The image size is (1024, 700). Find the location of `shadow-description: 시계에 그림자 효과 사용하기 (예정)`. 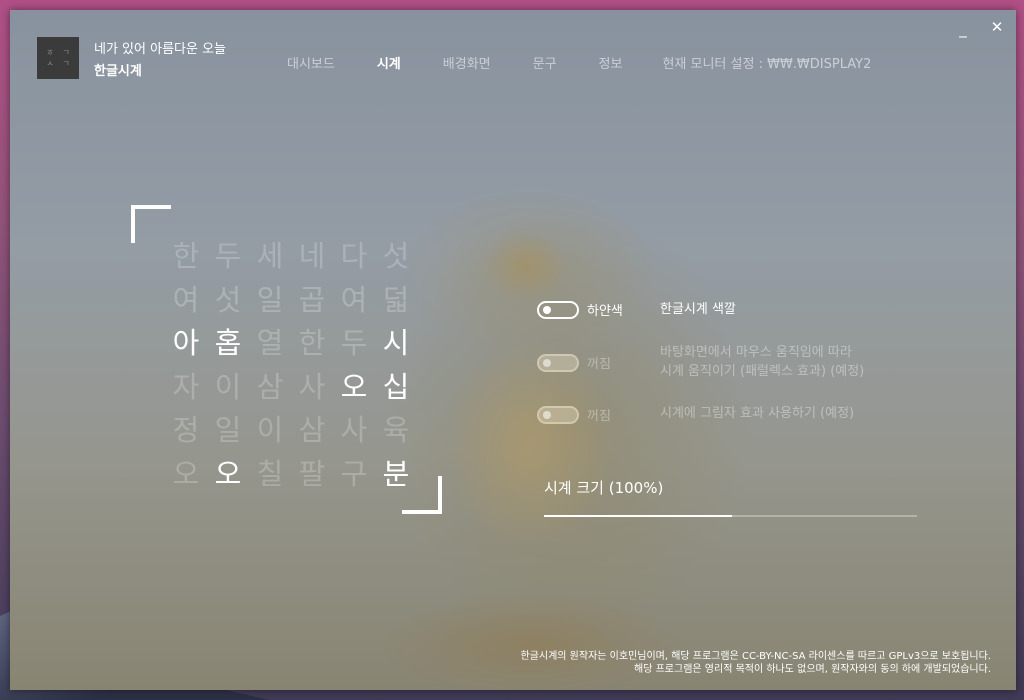

shadow-description: 시계에 그림자 효과 사용하기 (예정) is located at coordinates (757, 413).